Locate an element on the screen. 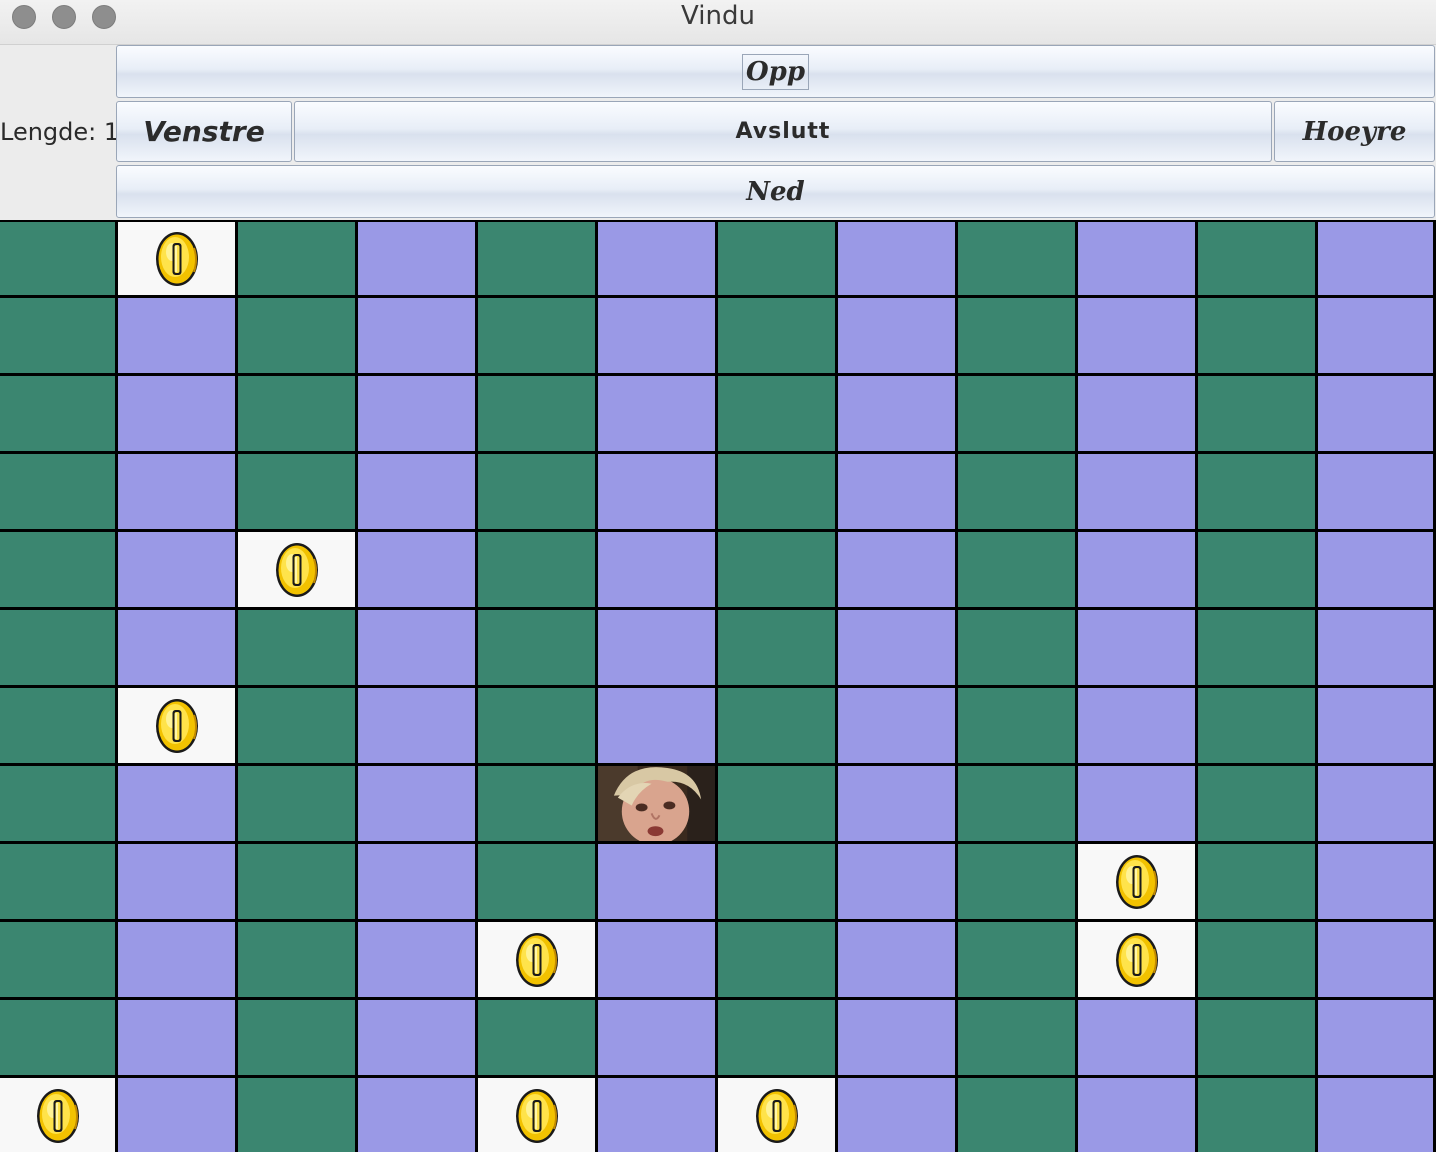 Image resolution: width=1436 pixels, height=1152 pixels. quit-button: Avslutt is located at coordinates (783, 131).